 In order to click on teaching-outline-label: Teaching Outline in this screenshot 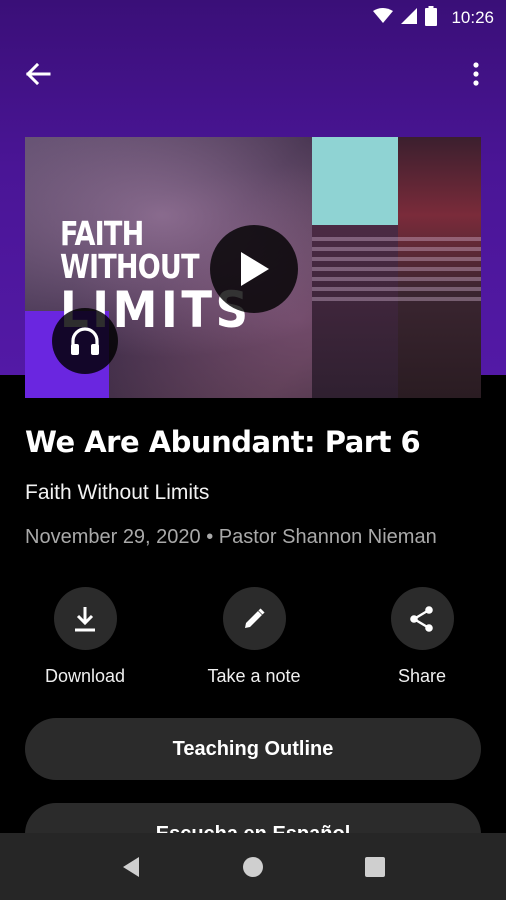, I will do `click(253, 748)`.